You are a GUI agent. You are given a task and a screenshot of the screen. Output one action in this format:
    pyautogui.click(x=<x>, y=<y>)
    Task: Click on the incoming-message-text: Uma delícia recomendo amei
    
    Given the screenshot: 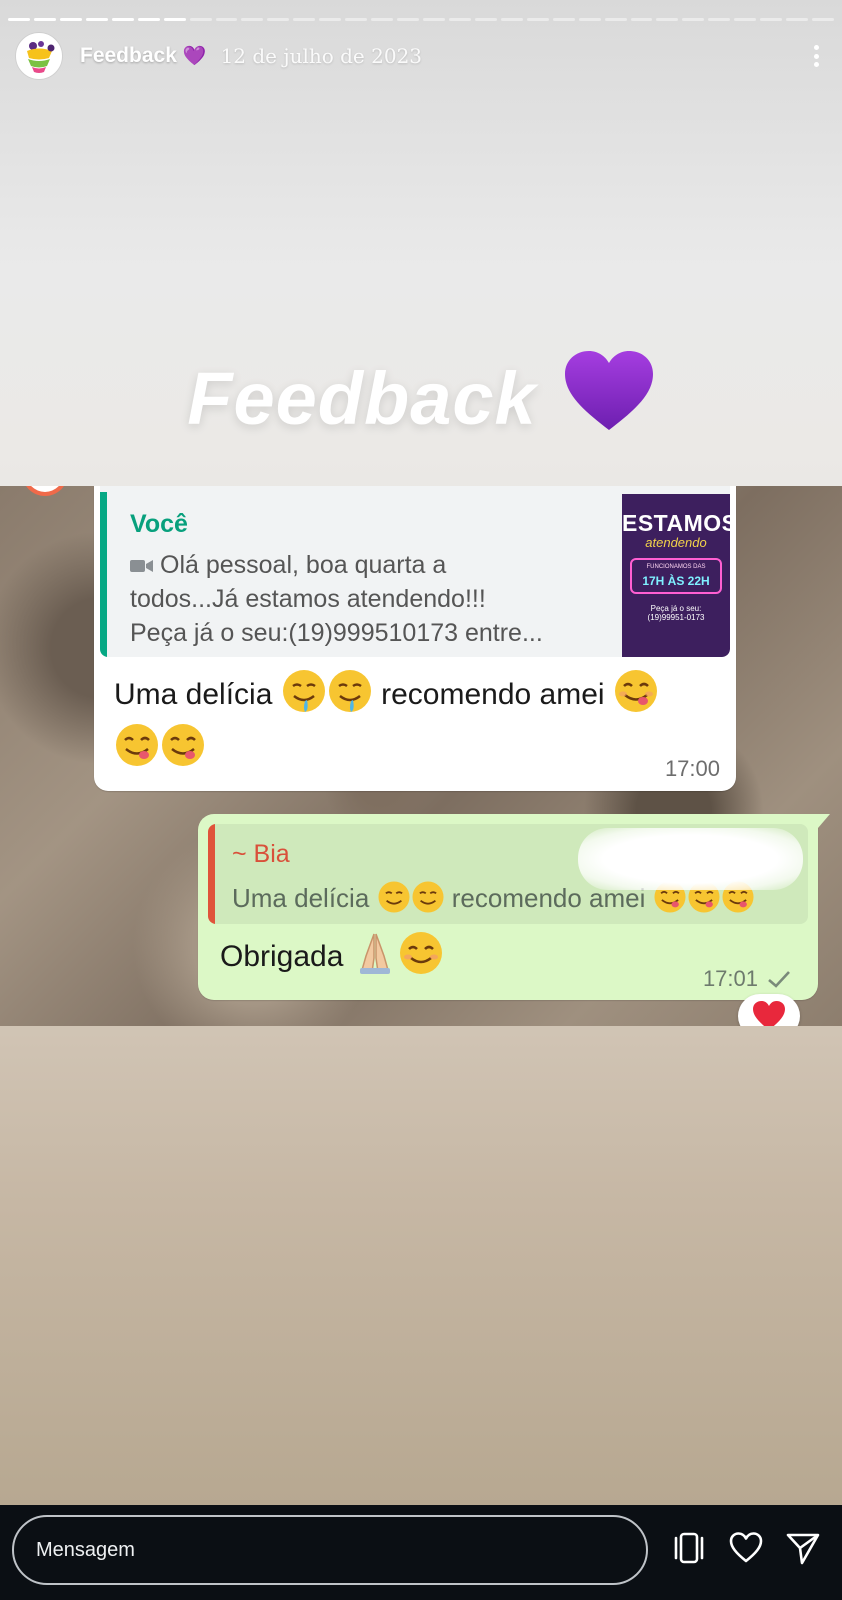 What is the action you would take?
    pyautogui.click(x=414, y=722)
    